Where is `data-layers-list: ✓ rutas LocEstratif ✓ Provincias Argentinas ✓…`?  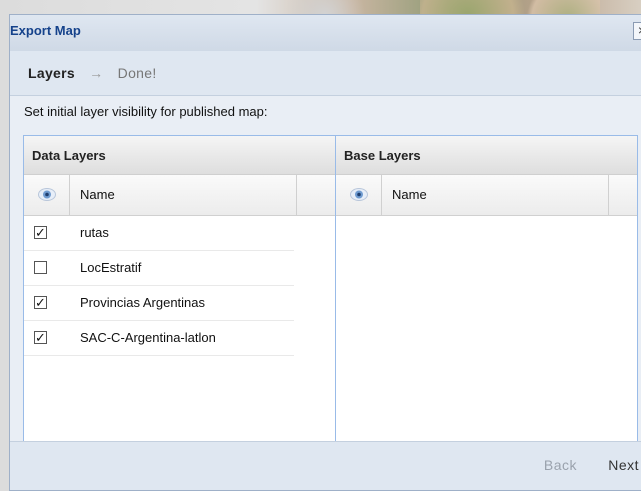
data-layers-list: ✓ rutas LocEstratif ✓ Provincias Argentinas ✓… is located at coordinates (182, 286).